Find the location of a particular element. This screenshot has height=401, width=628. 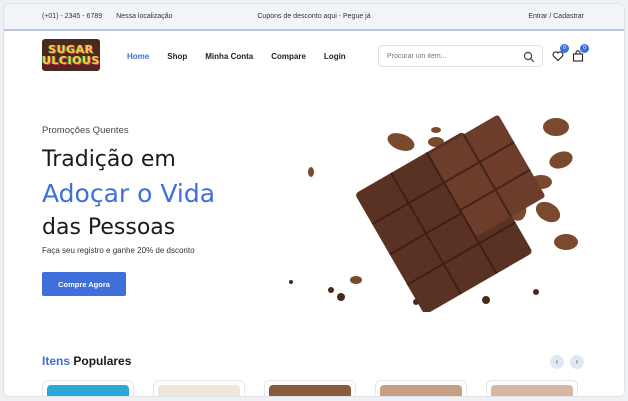

popular-items-list is located at coordinates (310, 388).